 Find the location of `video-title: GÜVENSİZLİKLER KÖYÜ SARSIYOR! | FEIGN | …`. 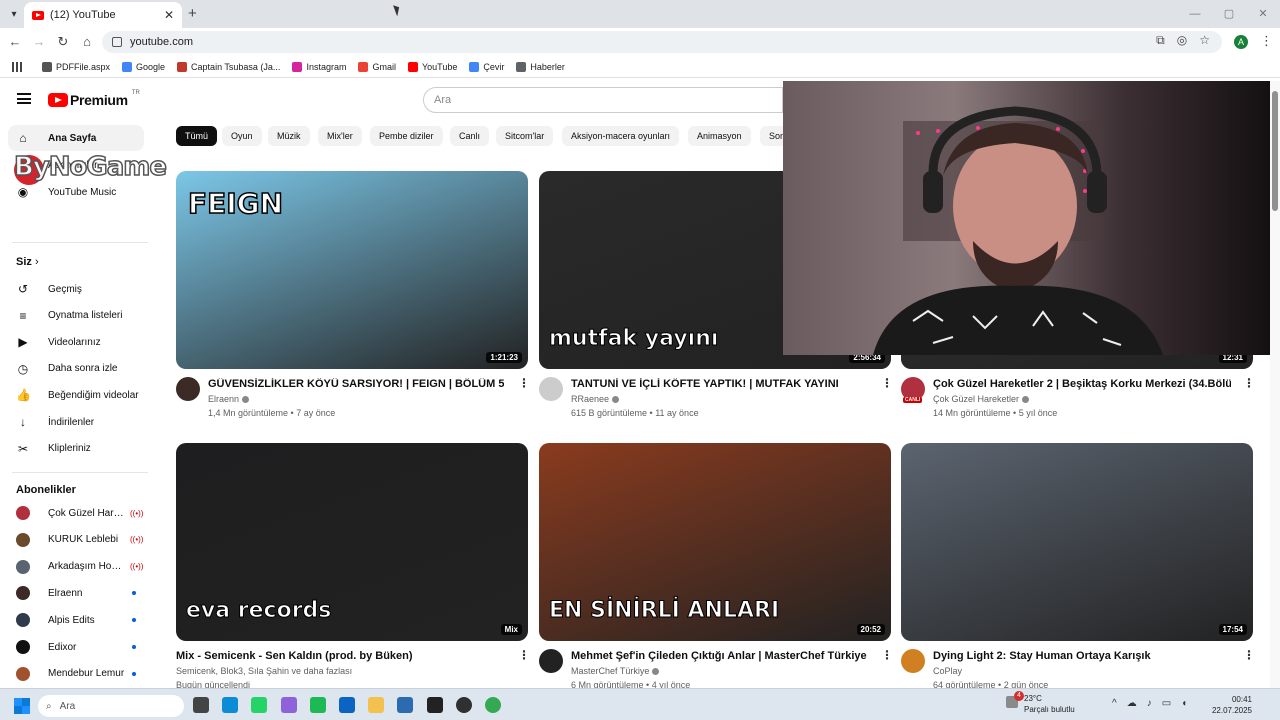

video-title: GÜVENSİZLİKLER KÖYÜ SARSIYOR! | FEIGN | … is located at coordinates (356, 384).